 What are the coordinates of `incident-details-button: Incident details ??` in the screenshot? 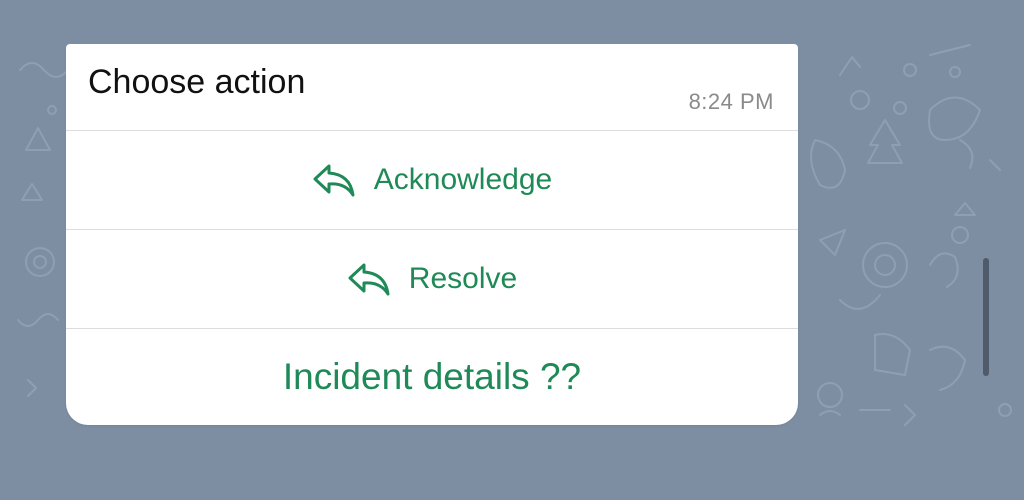 It's located at (432, 377).